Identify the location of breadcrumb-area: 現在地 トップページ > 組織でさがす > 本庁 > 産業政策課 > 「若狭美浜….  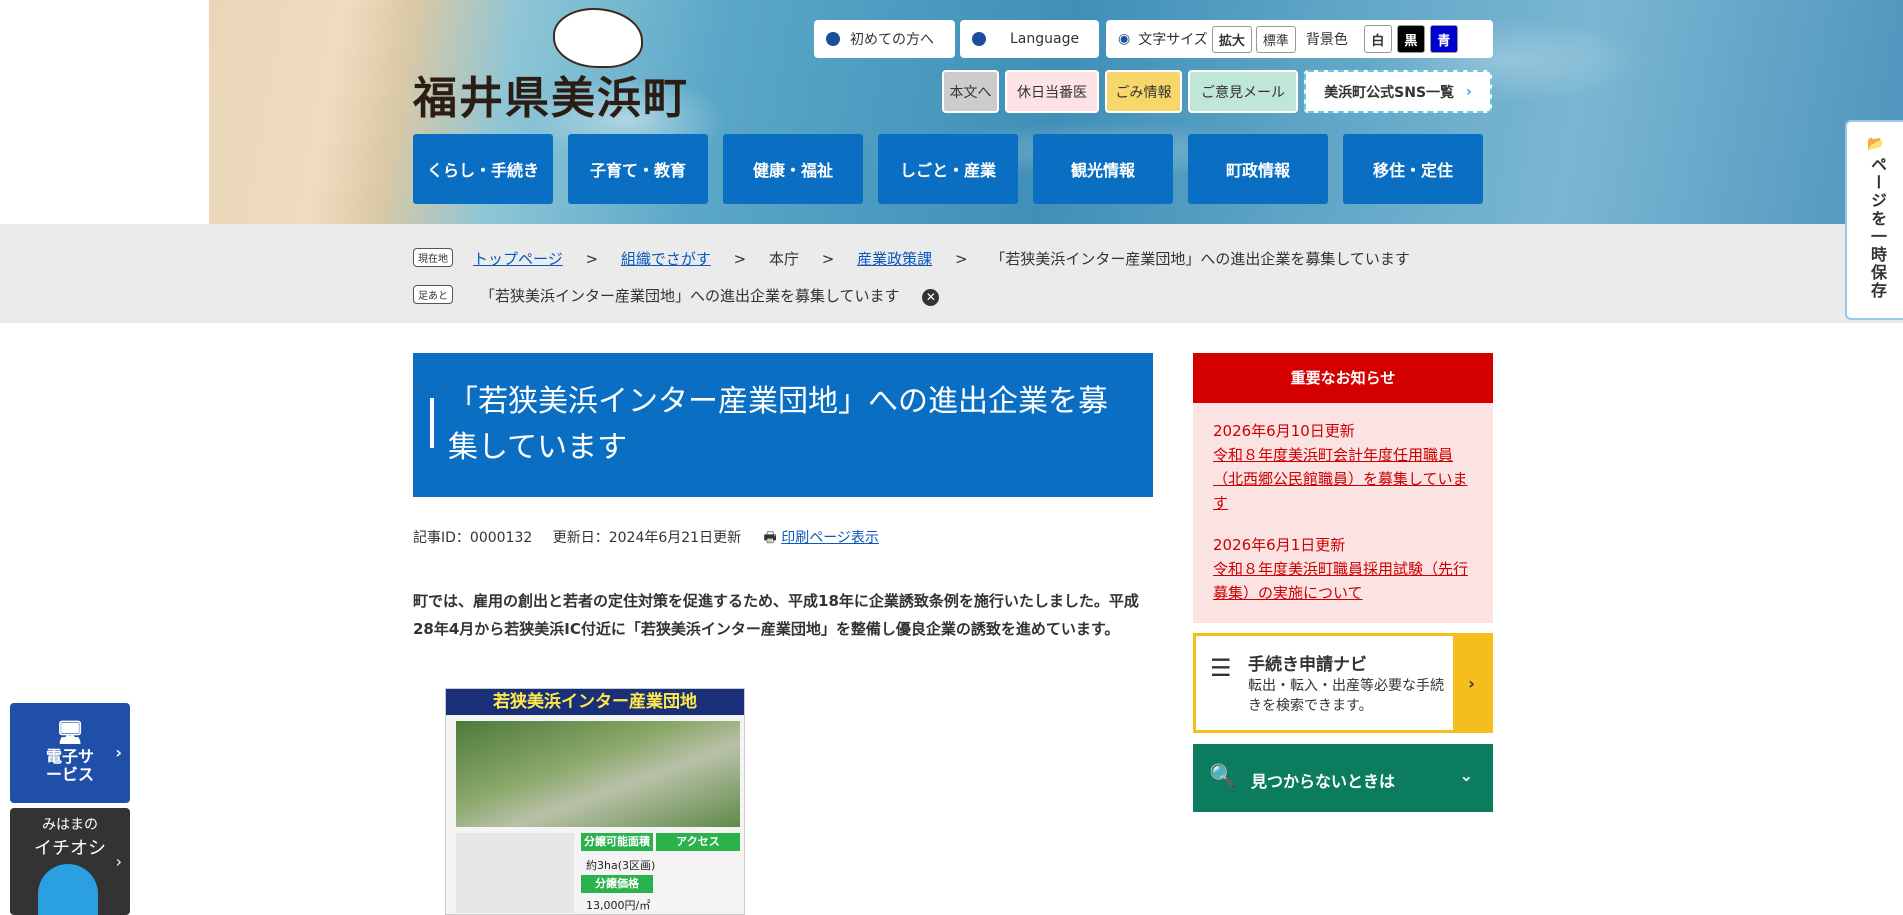
(951, 273).